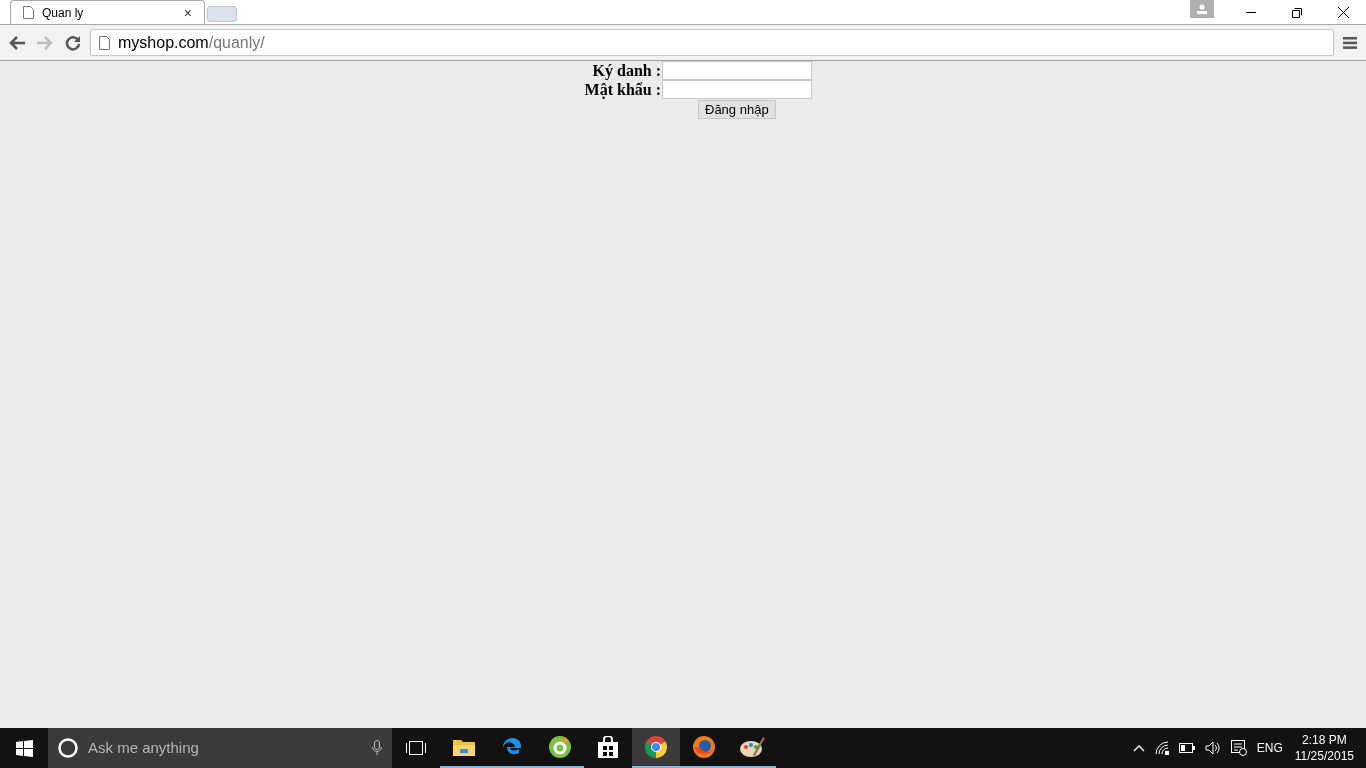 This screenshot has height=768, width=1366. What do you see at coordinates (712, 42) in the screenshot?
I see `address-bar: myshop.com/quanly/` at bounding box center [712, 42].